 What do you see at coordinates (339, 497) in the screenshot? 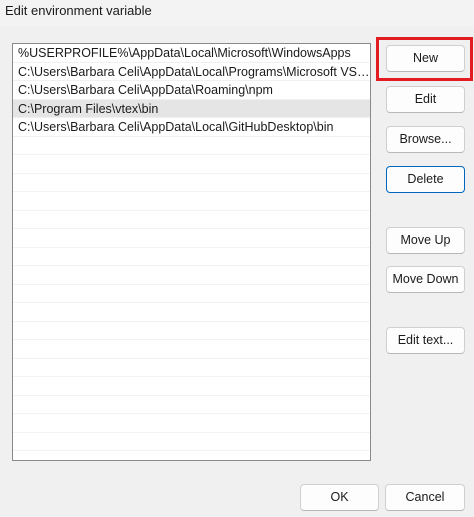
I see `ok-button: OK` at bounding box center [339, 497].